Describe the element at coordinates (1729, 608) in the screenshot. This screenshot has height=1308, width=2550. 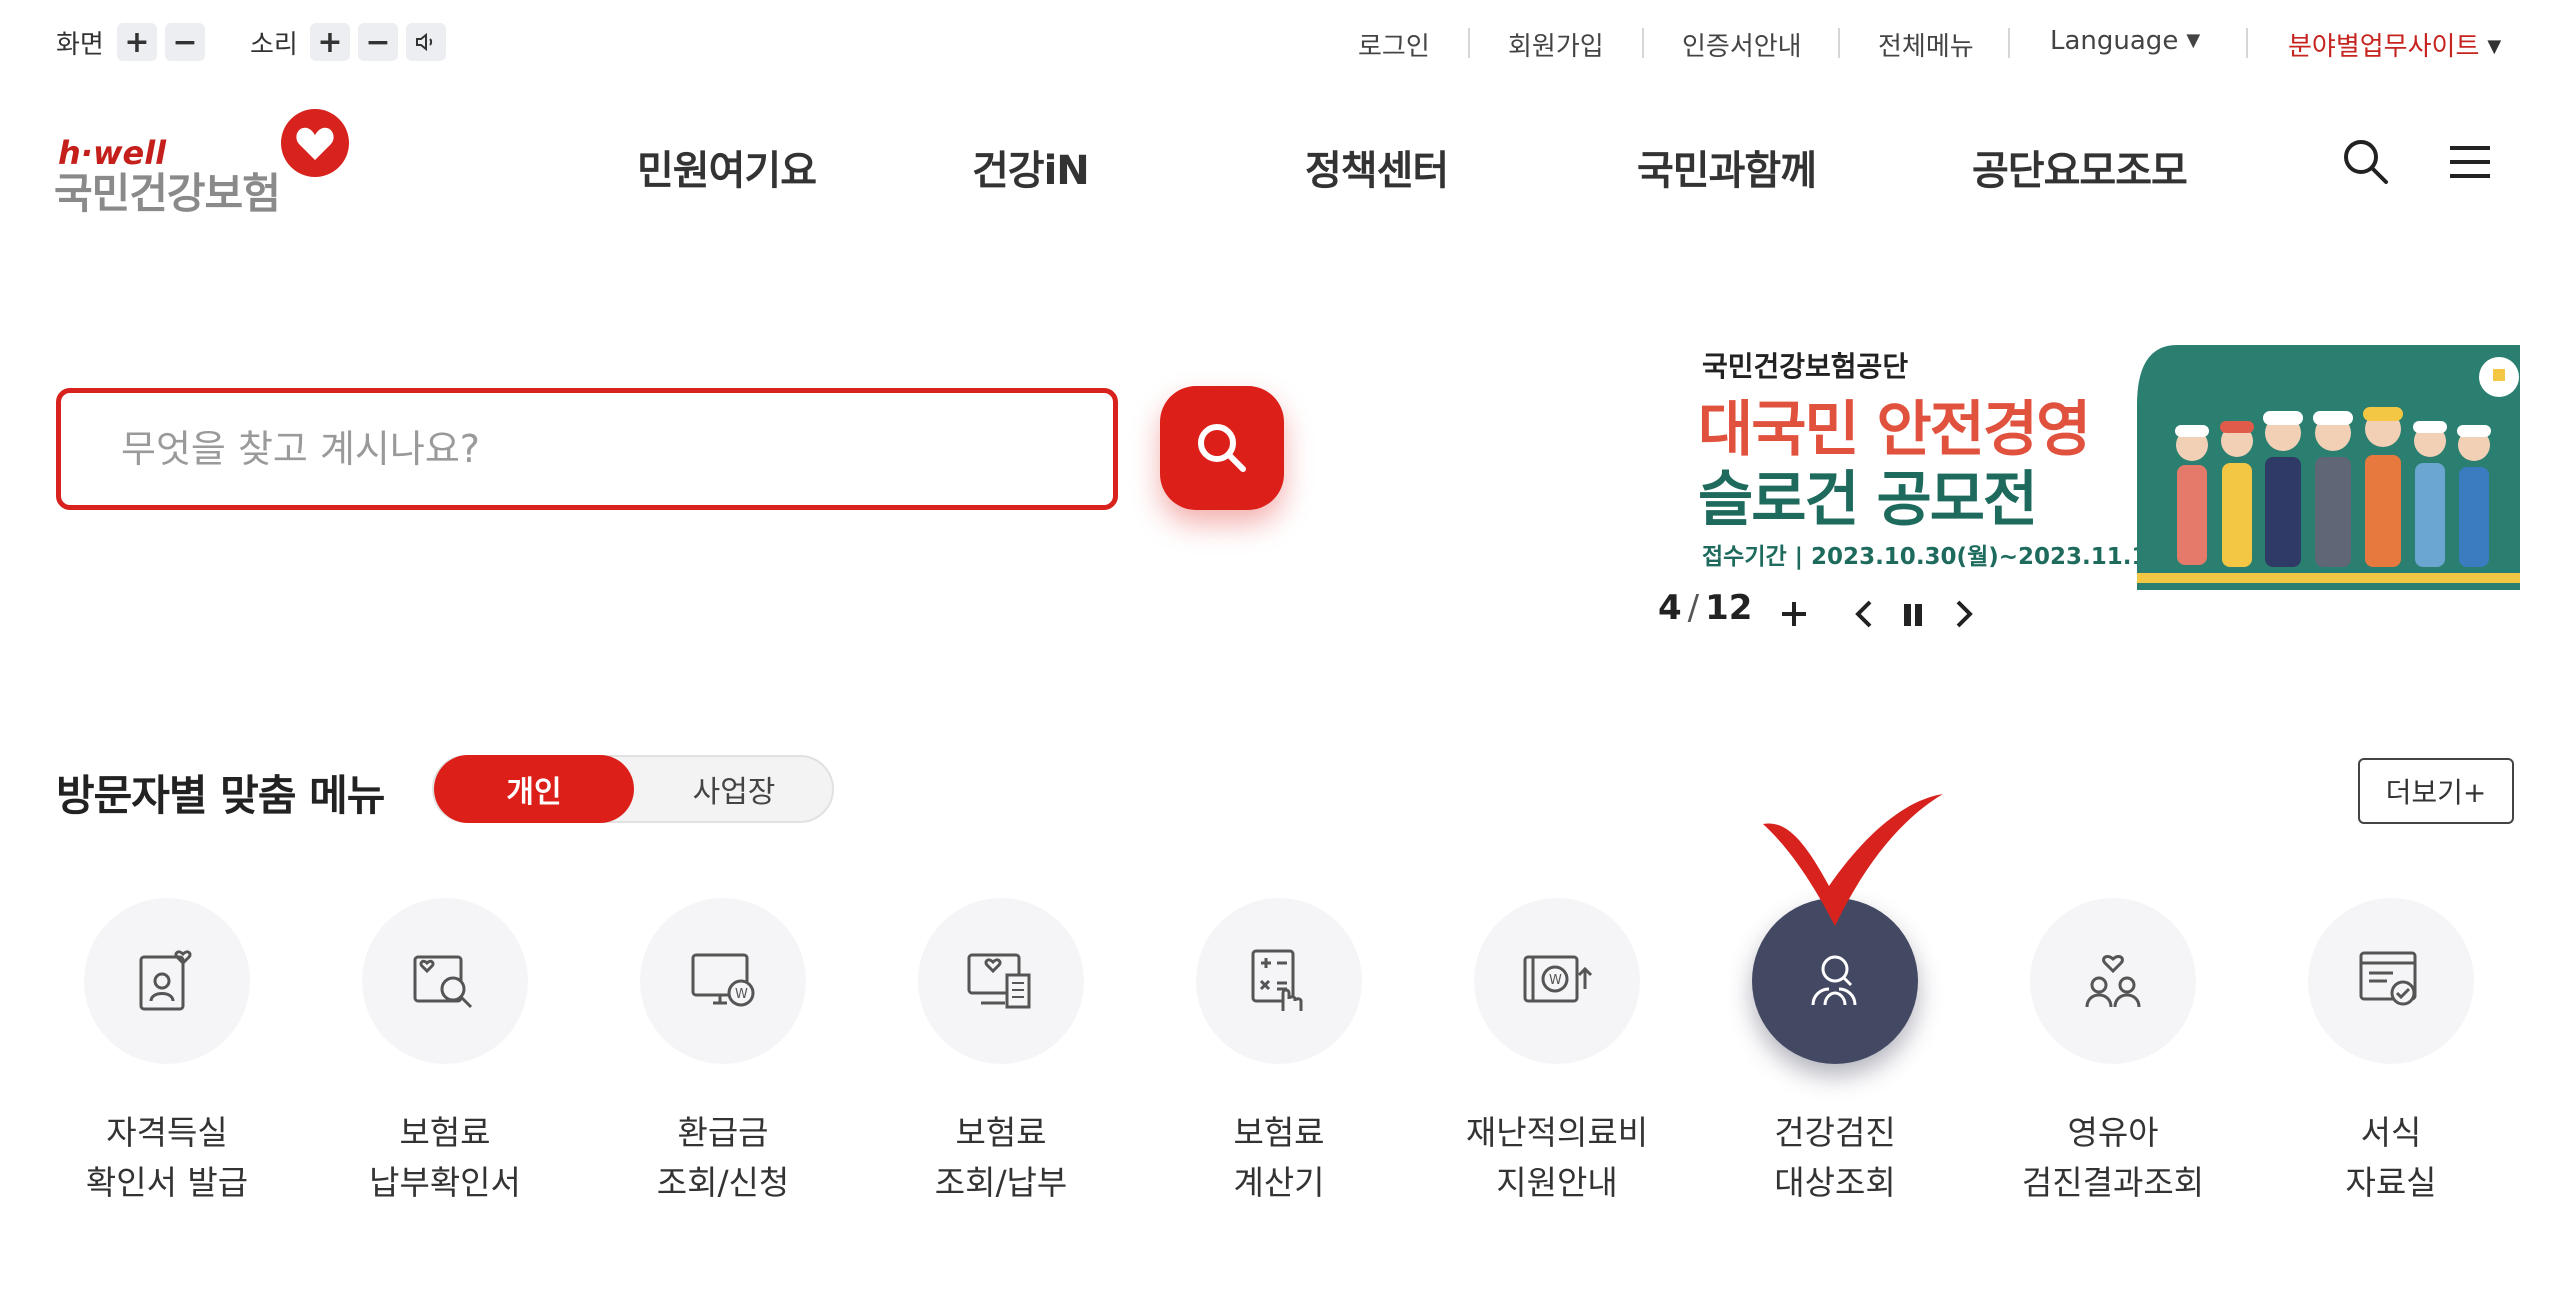
I see `banner-total-count: 12` at that location.